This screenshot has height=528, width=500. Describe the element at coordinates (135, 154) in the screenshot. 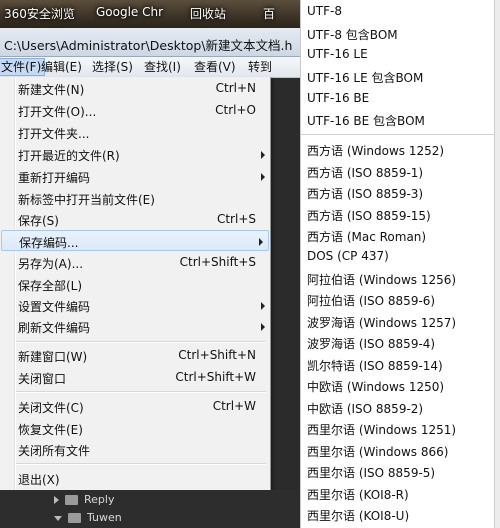

I see `menu-item-open-recent: 打开最近的文件(R)` at that location.